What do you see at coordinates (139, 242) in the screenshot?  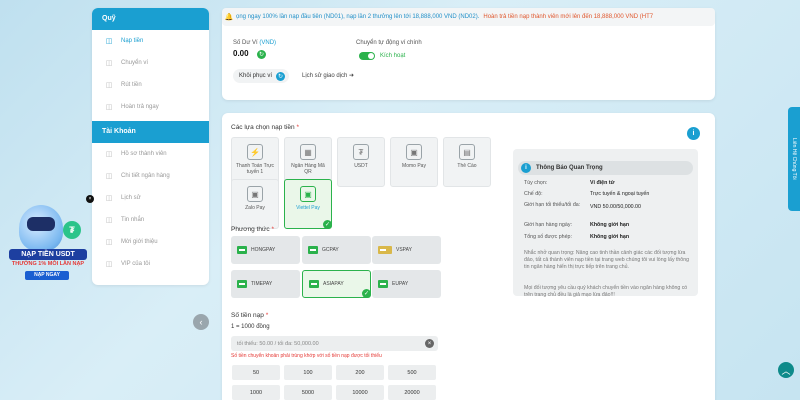 I see `sidebar-item-label: Mời giới thiệu` at bounding box center [139, 242].